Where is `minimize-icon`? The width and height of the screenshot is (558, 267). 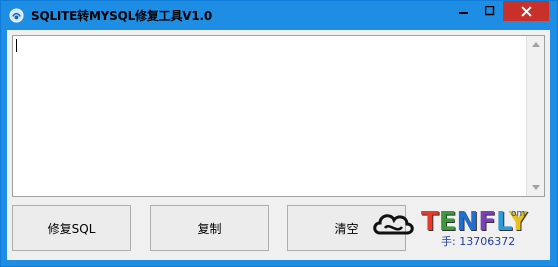 minimize-icon is located at coordinates (463, 13).